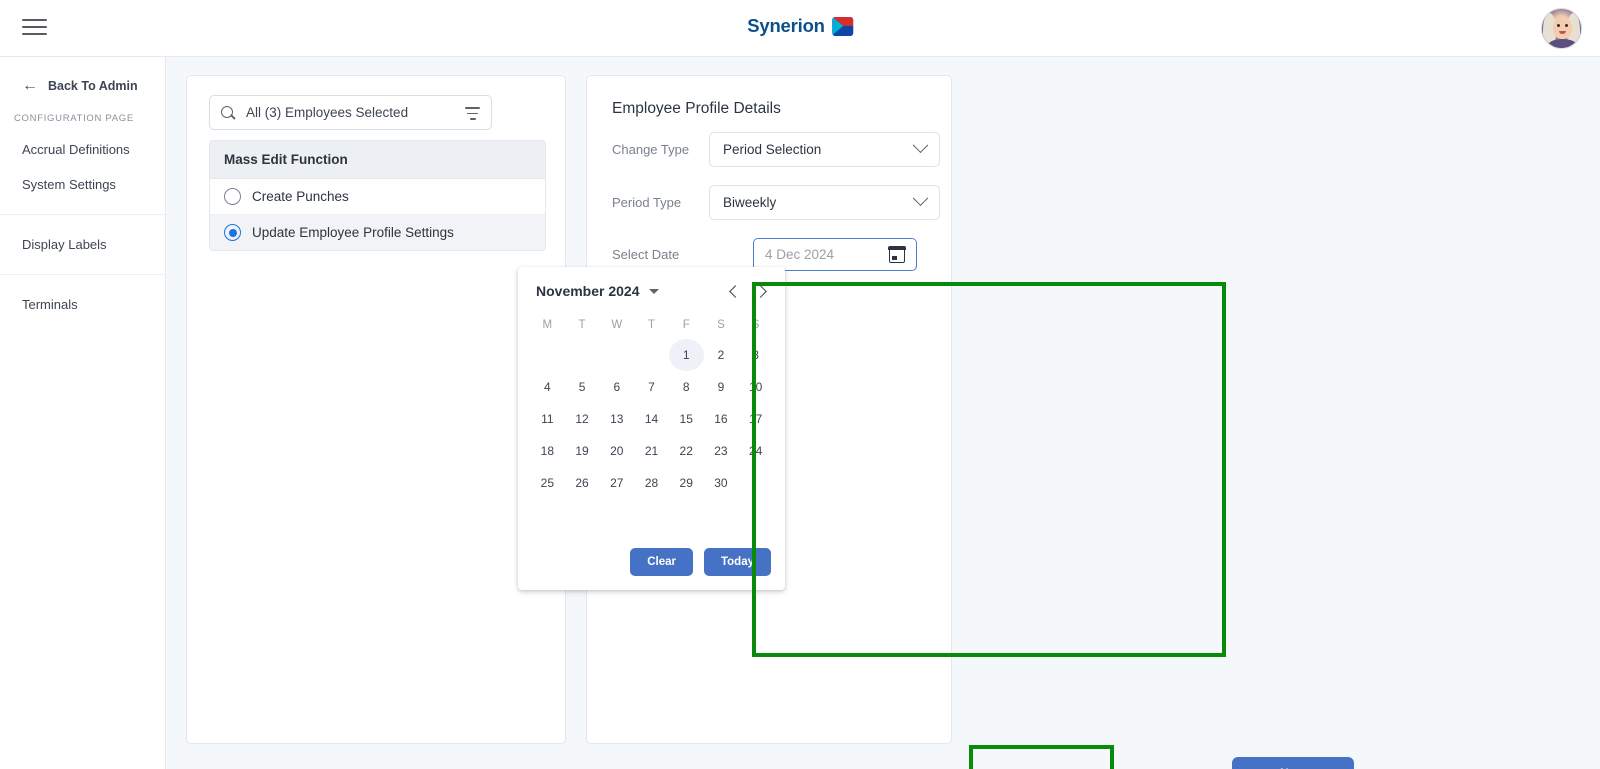 The height and width of the screenshot is (769, 1600). What do you see at coordinates (35, 27) in the screenshot?
I see `hamburger-icon` at bounding box center [35, 27].